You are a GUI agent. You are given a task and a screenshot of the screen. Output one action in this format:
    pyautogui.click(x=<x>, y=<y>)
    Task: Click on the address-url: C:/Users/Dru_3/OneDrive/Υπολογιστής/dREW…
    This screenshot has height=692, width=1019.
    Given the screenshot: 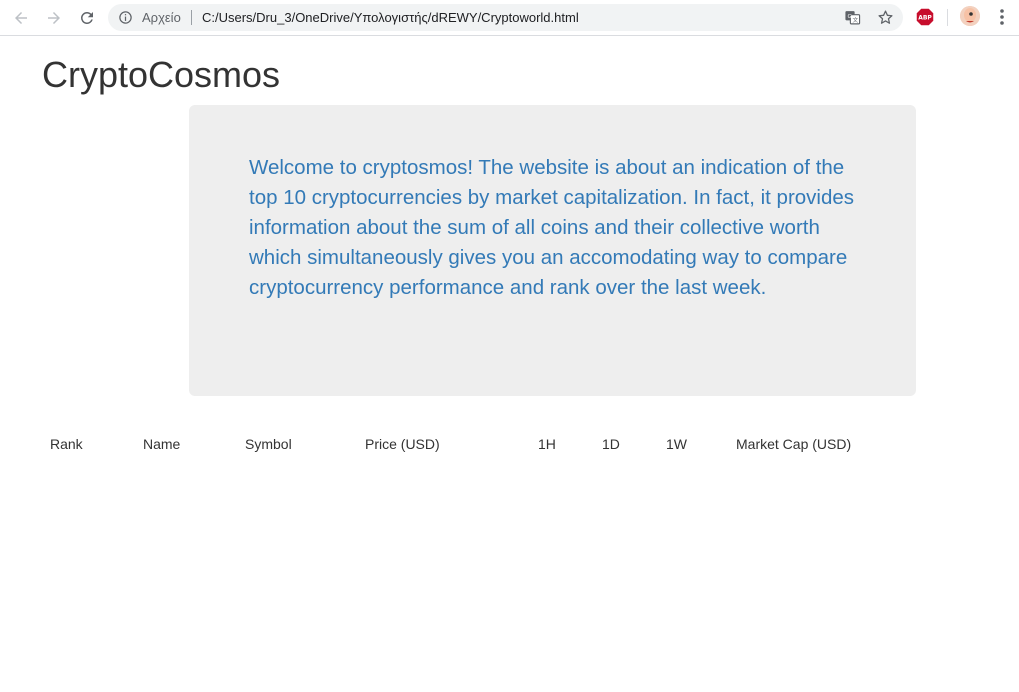 What is the action you would take?
    pyautogui.click(x=390, y=17)
    